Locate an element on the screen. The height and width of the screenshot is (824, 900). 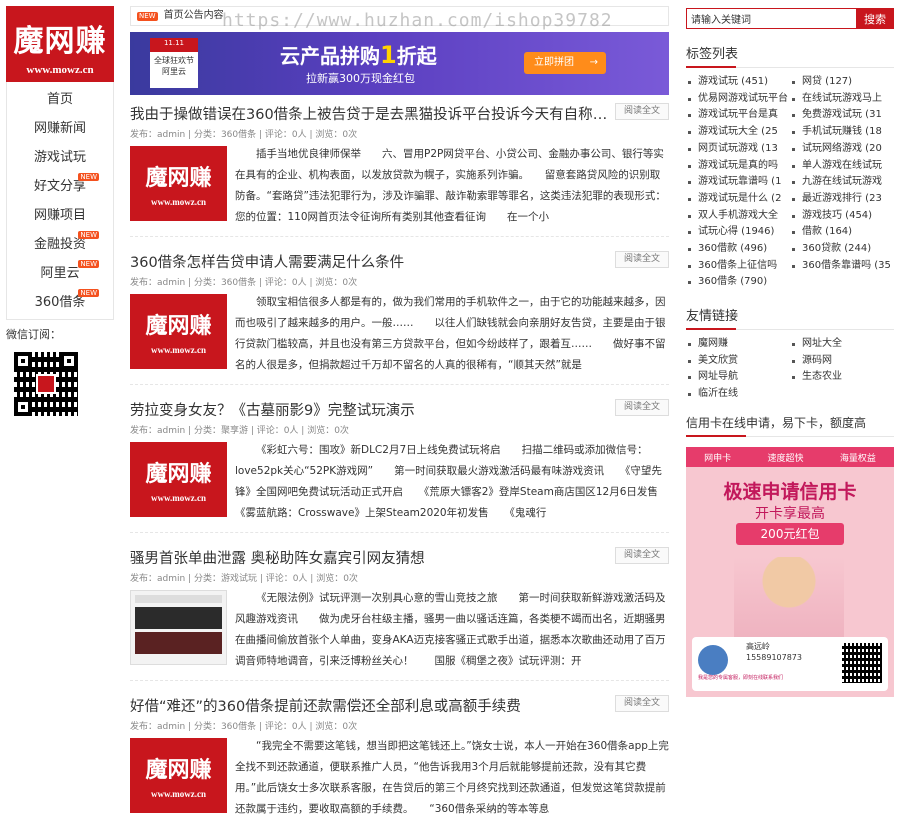
wechat-qr-code is located at coordinates (46, 384).